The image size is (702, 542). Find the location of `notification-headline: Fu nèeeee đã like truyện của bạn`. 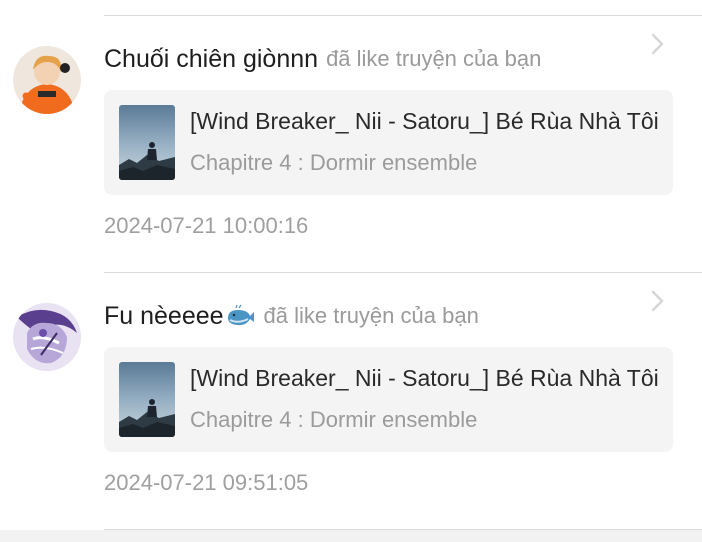

notification-headline: Fu nèeeee đã like truyện của bạn is located at coordinates (291, 316).